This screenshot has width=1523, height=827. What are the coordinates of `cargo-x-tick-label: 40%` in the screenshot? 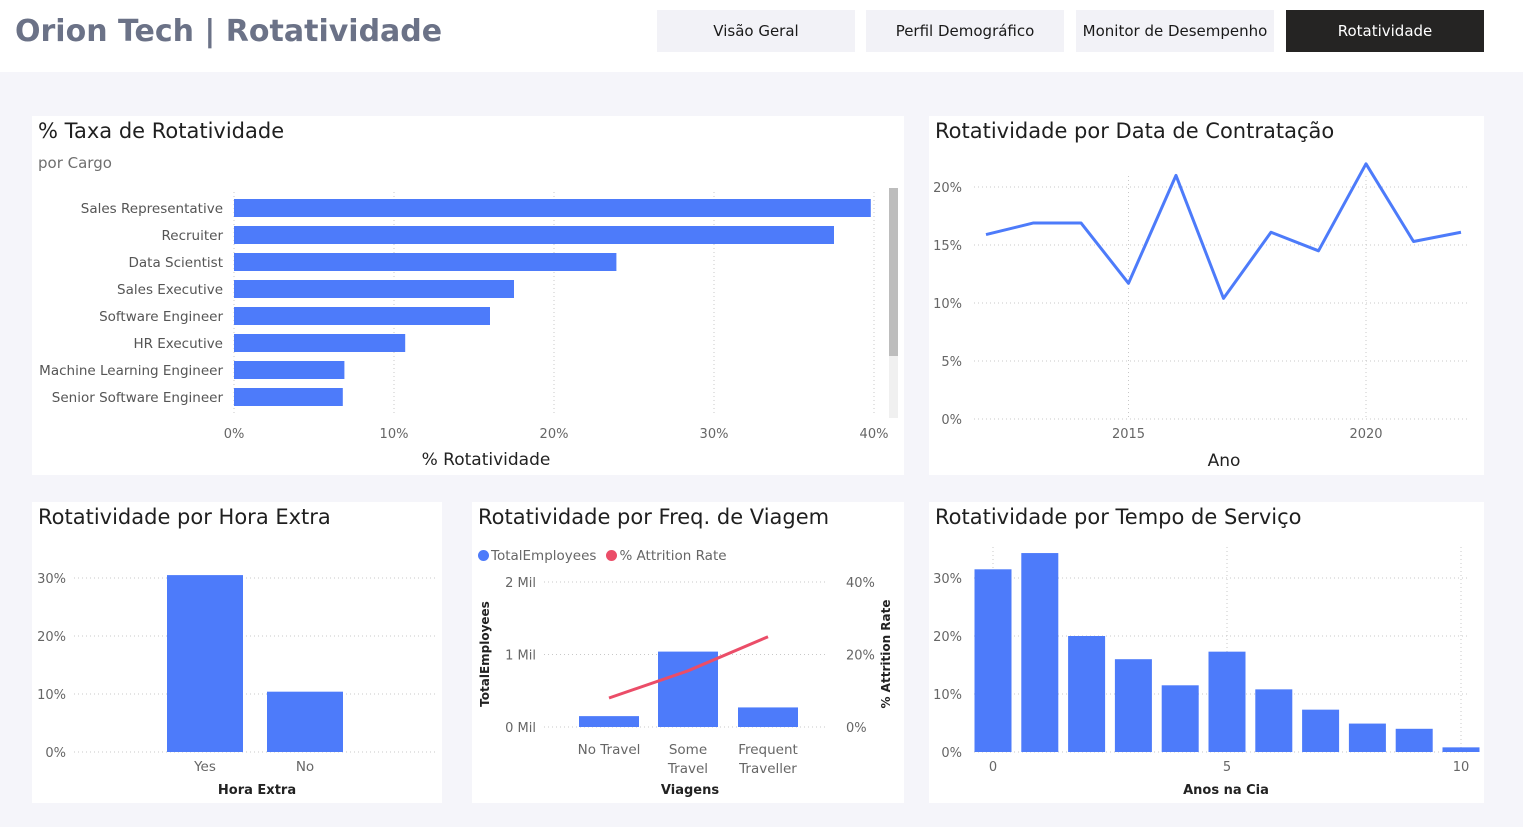 It's located at (874, 434).